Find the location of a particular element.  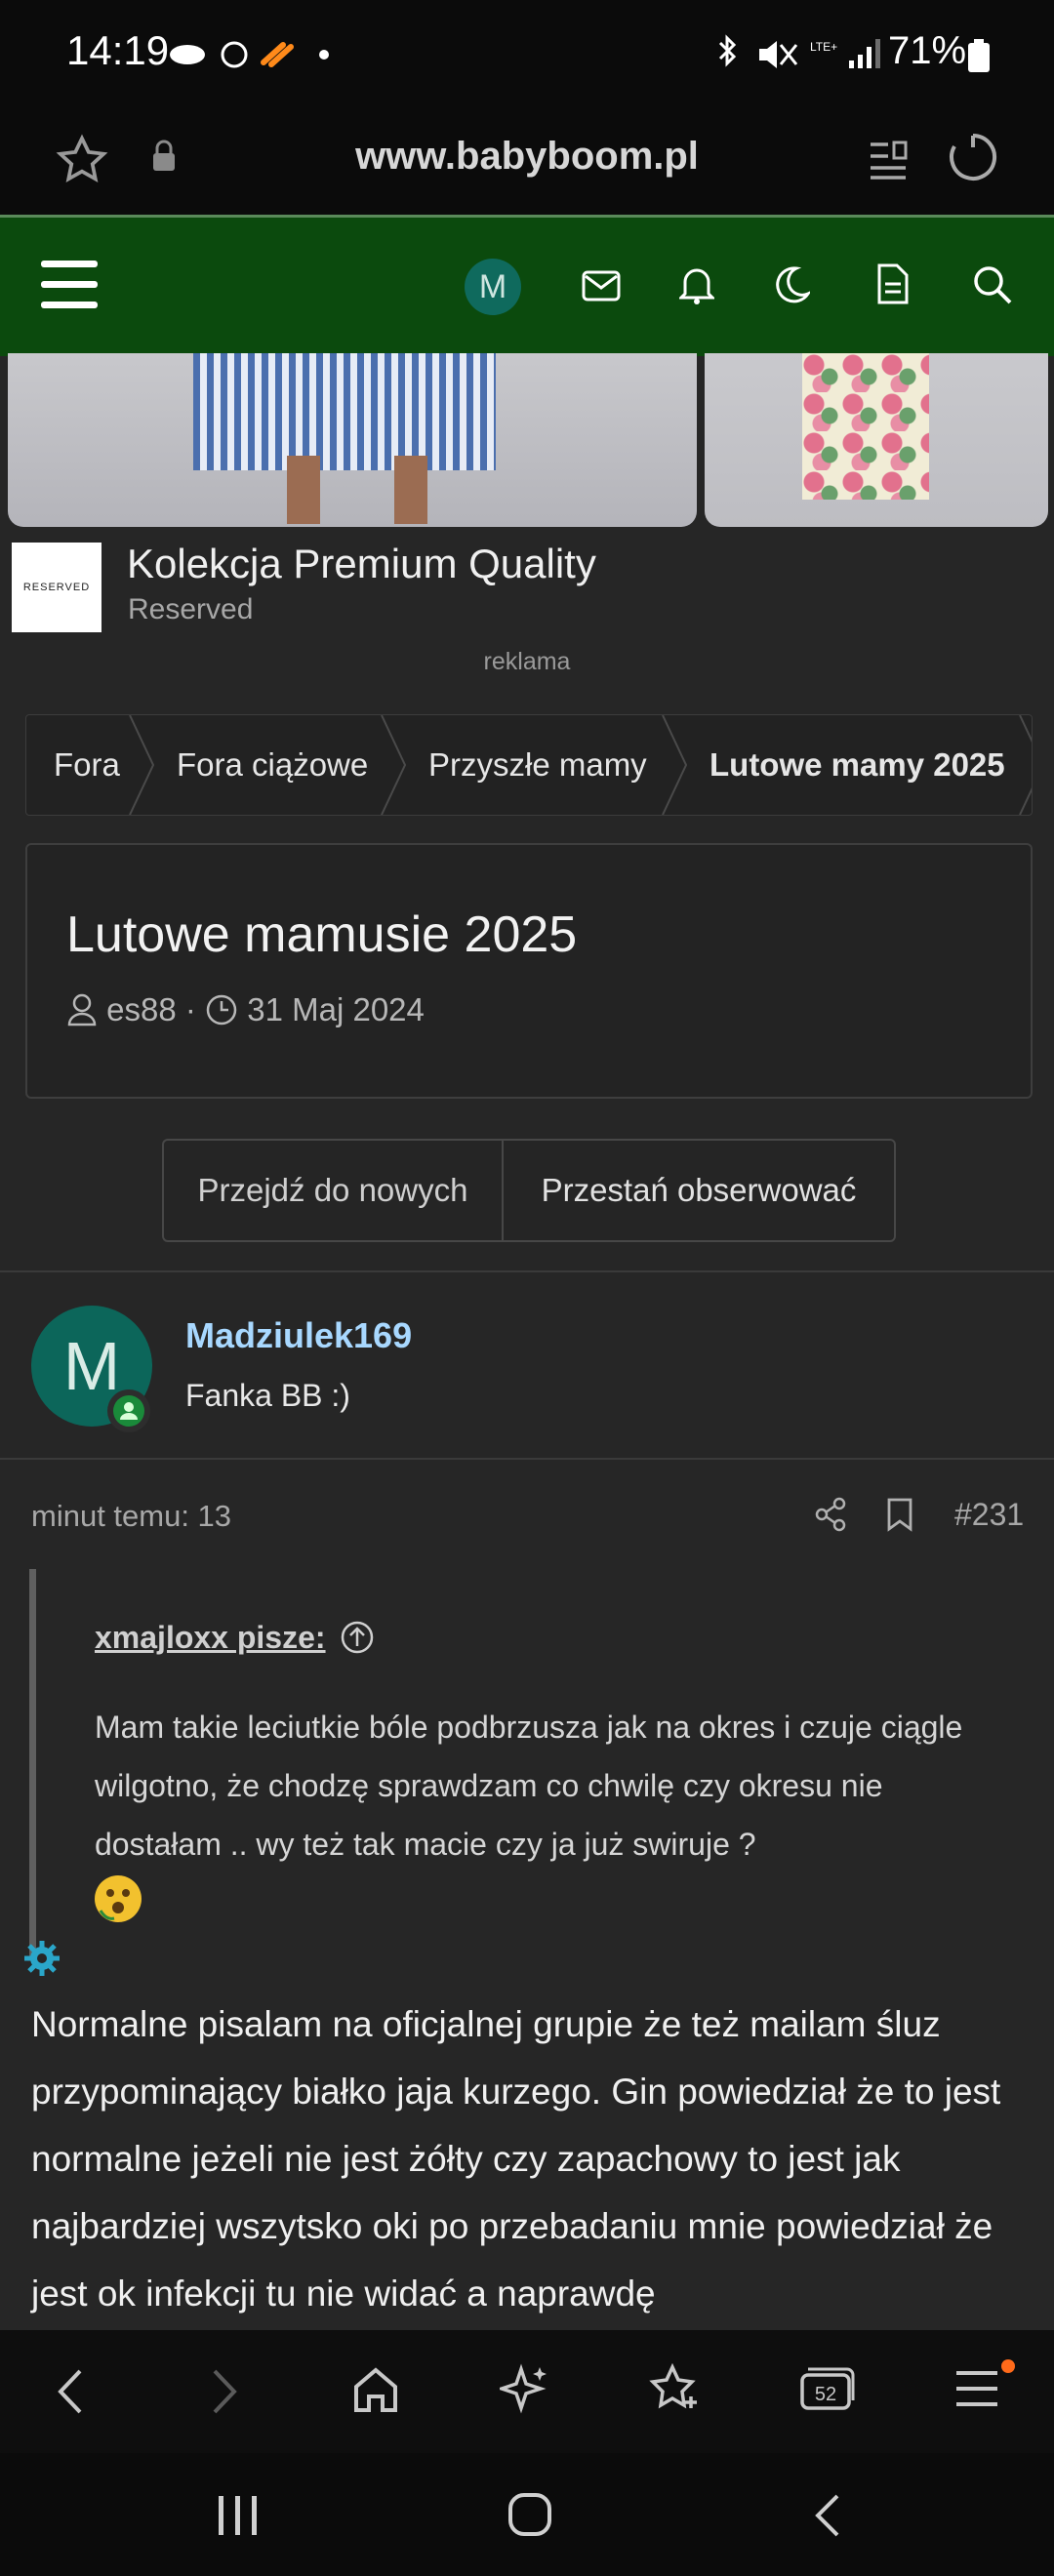

online-status-badge is located at coordinates (128, 1410).